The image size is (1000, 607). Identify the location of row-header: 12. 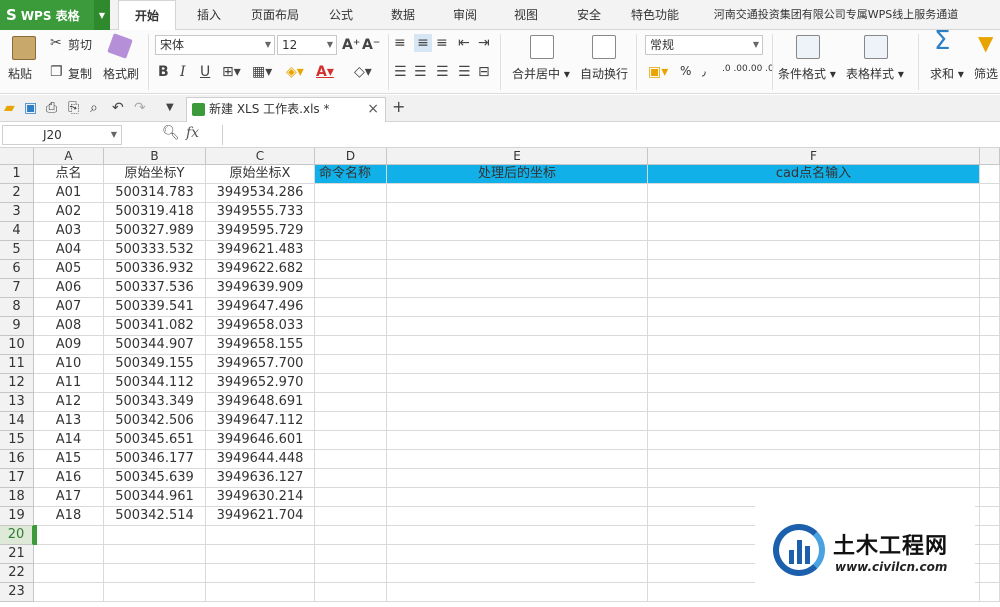
(17, 383).